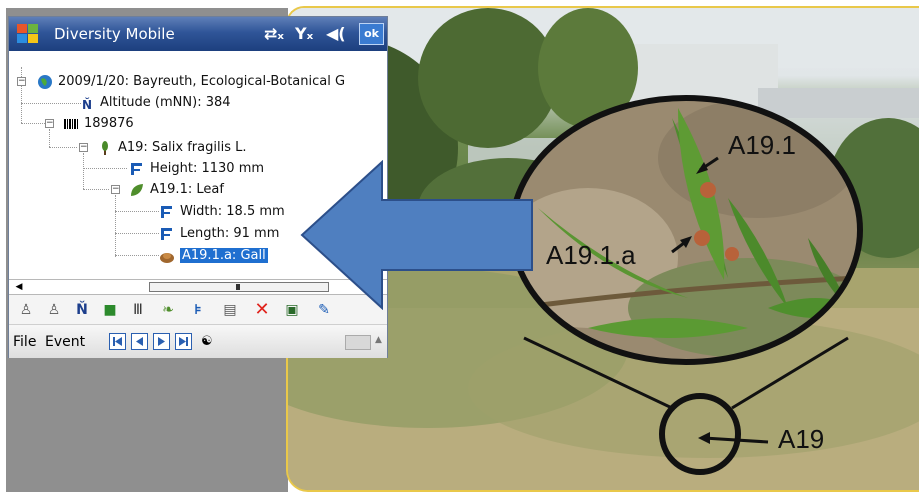 This screenshot has width=919, height=492. I want to click on tree-label-length: Length: 91 mm, so click(230, 233).